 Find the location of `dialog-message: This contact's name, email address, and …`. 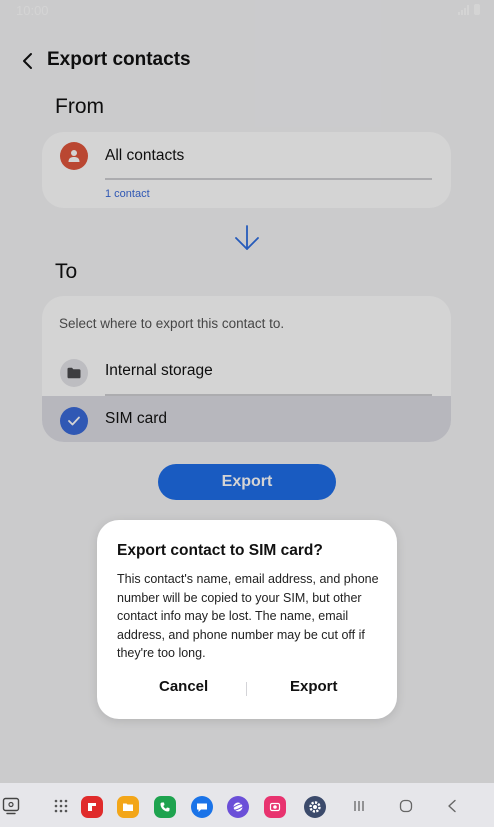

dialog-message: This contact's name, email address, and … is located at coordinates (248, 616).